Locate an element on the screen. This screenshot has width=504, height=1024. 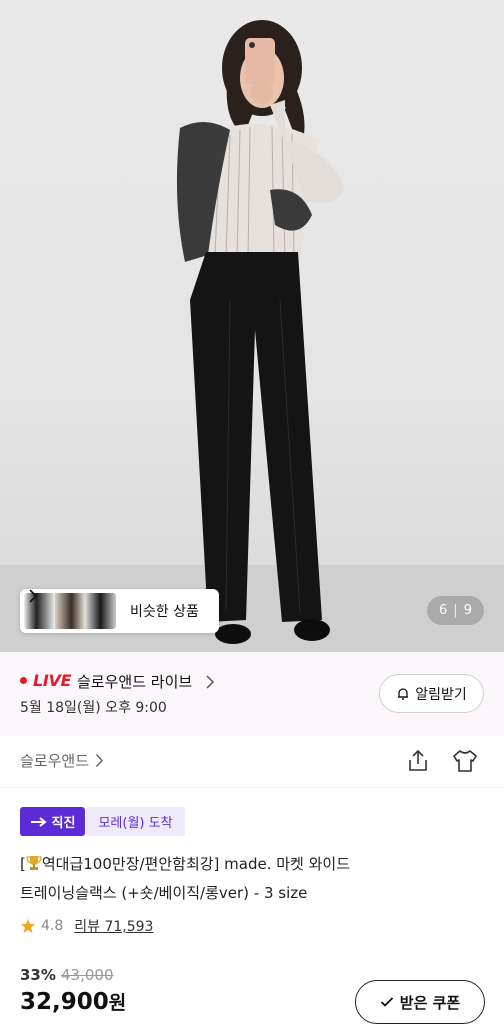
star-icon is located at coordinates (28, 926).